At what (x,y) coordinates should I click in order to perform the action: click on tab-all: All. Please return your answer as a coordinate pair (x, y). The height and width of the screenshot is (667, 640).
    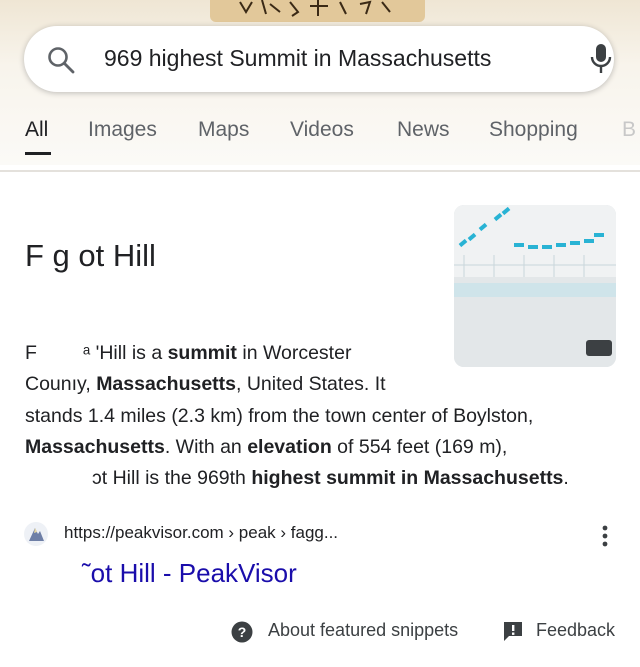
    Looking at the image, I should click on (36, 130).